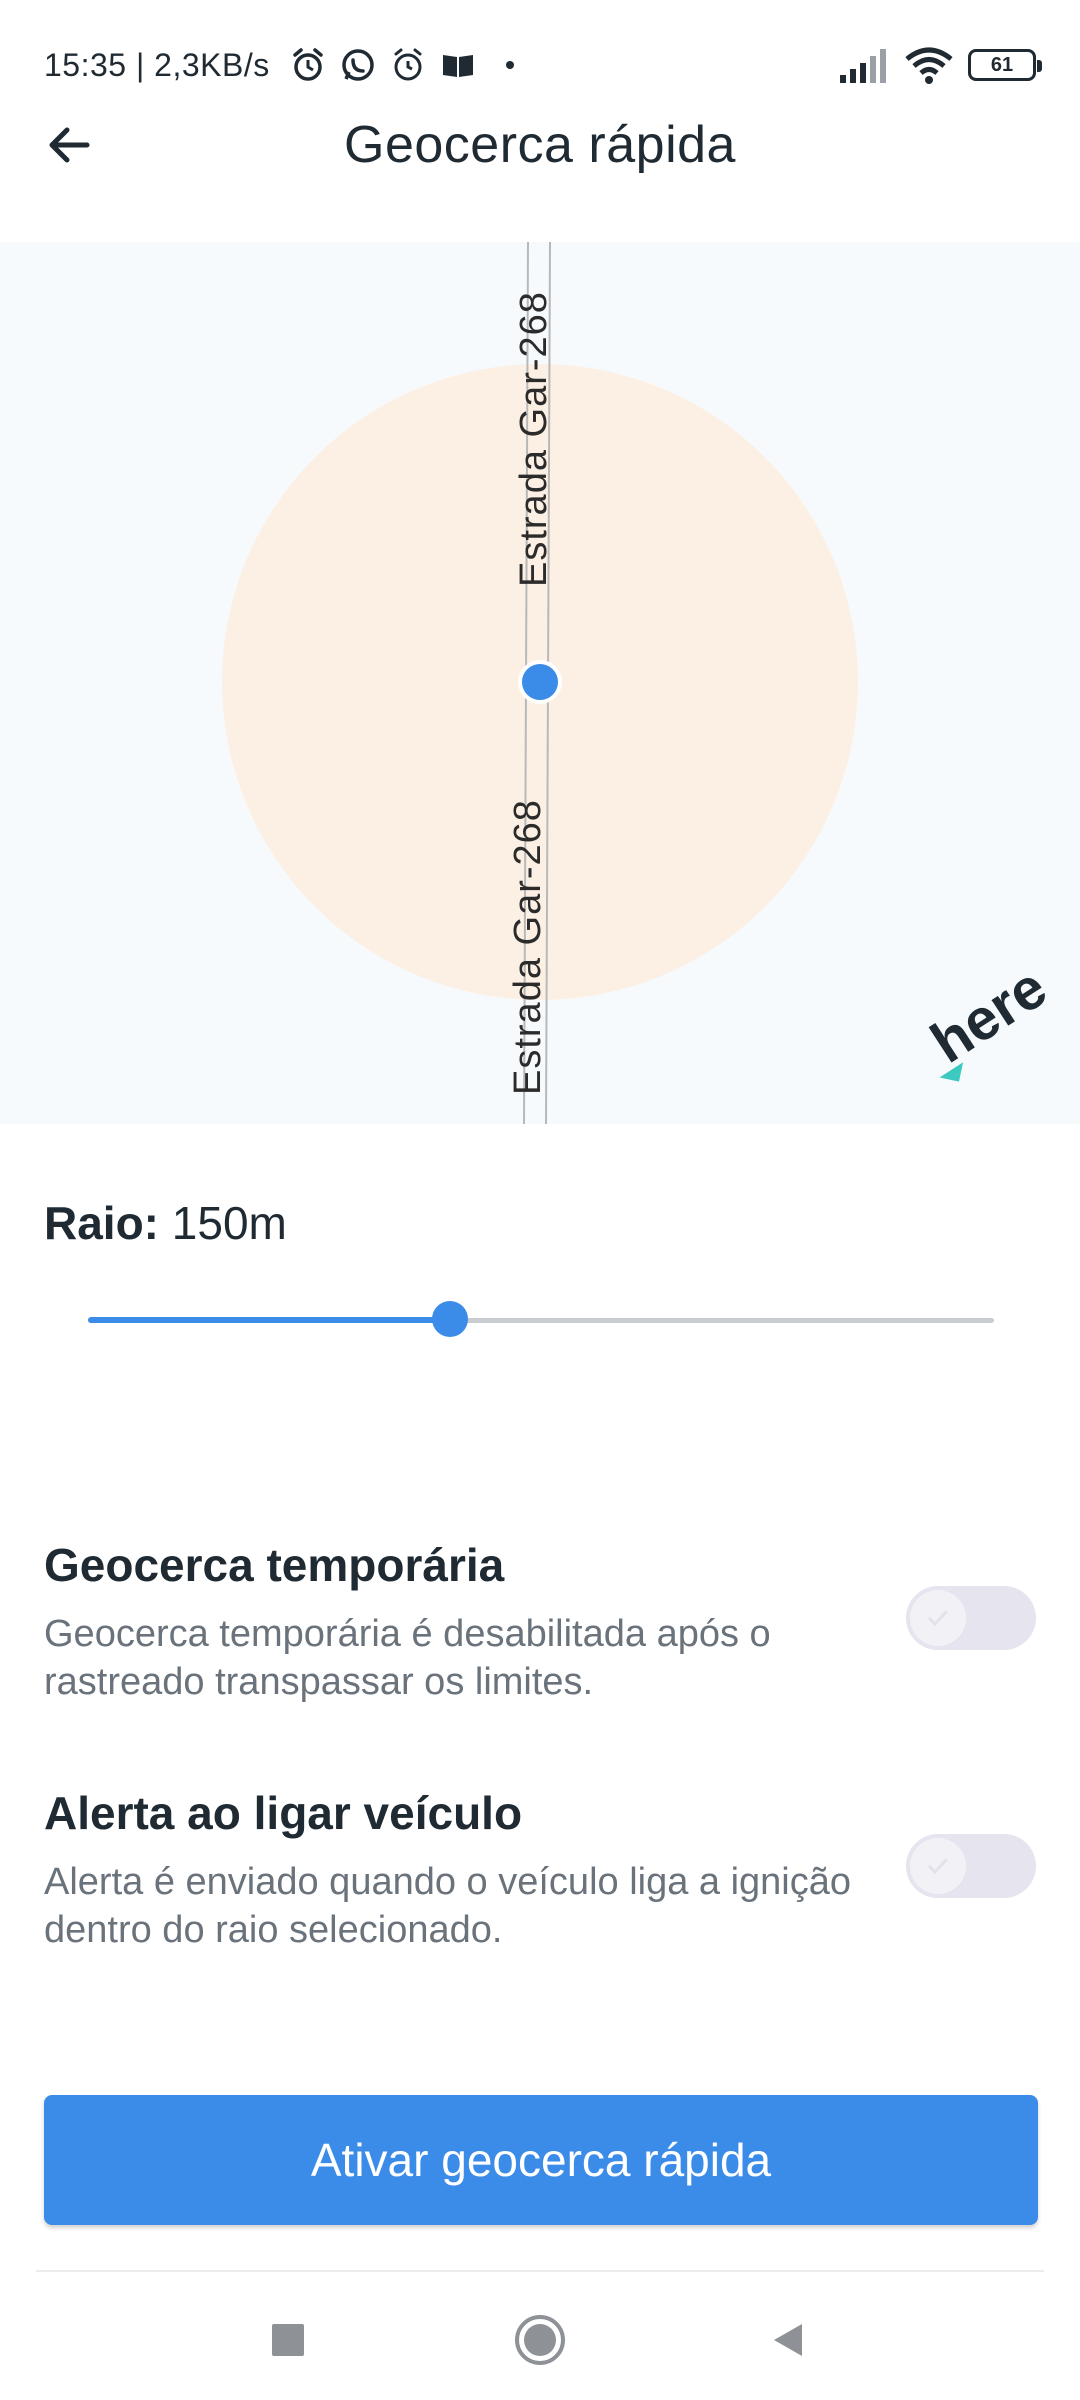 The height and width of the screenshot is (2400, 1080). What do you see at coordinates (279, 65) in the screenshot?
I see `status-left: 15:35 | 2,3KB/s` at bounding box center [279, 65].